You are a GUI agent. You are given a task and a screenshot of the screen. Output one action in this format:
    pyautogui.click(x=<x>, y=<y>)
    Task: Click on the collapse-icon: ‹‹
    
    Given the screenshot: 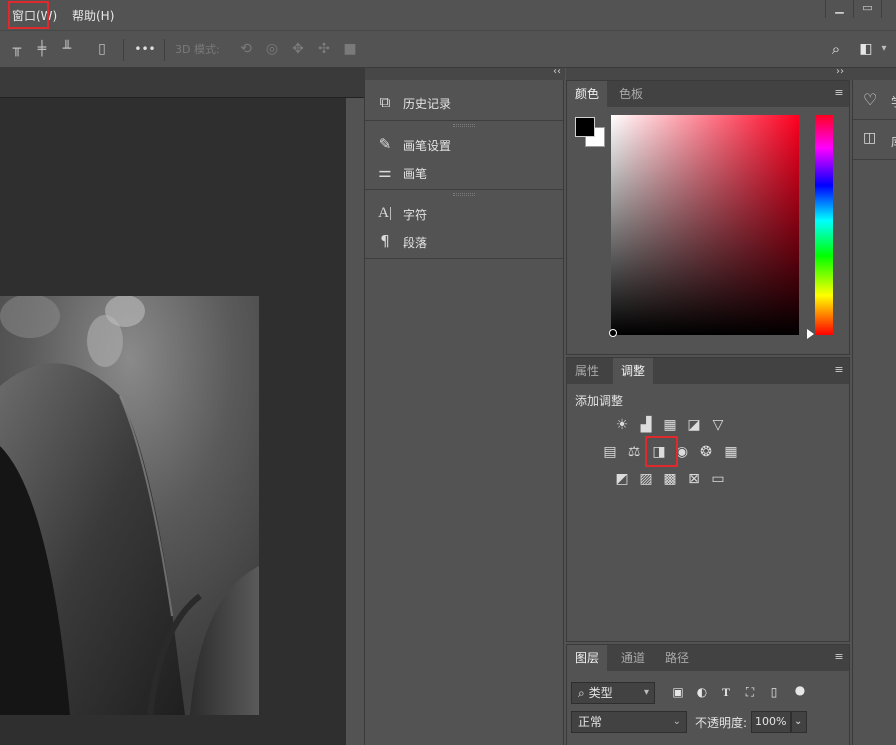 What is the action you would take?
    pyautogui.click(x=557, y=71)
    